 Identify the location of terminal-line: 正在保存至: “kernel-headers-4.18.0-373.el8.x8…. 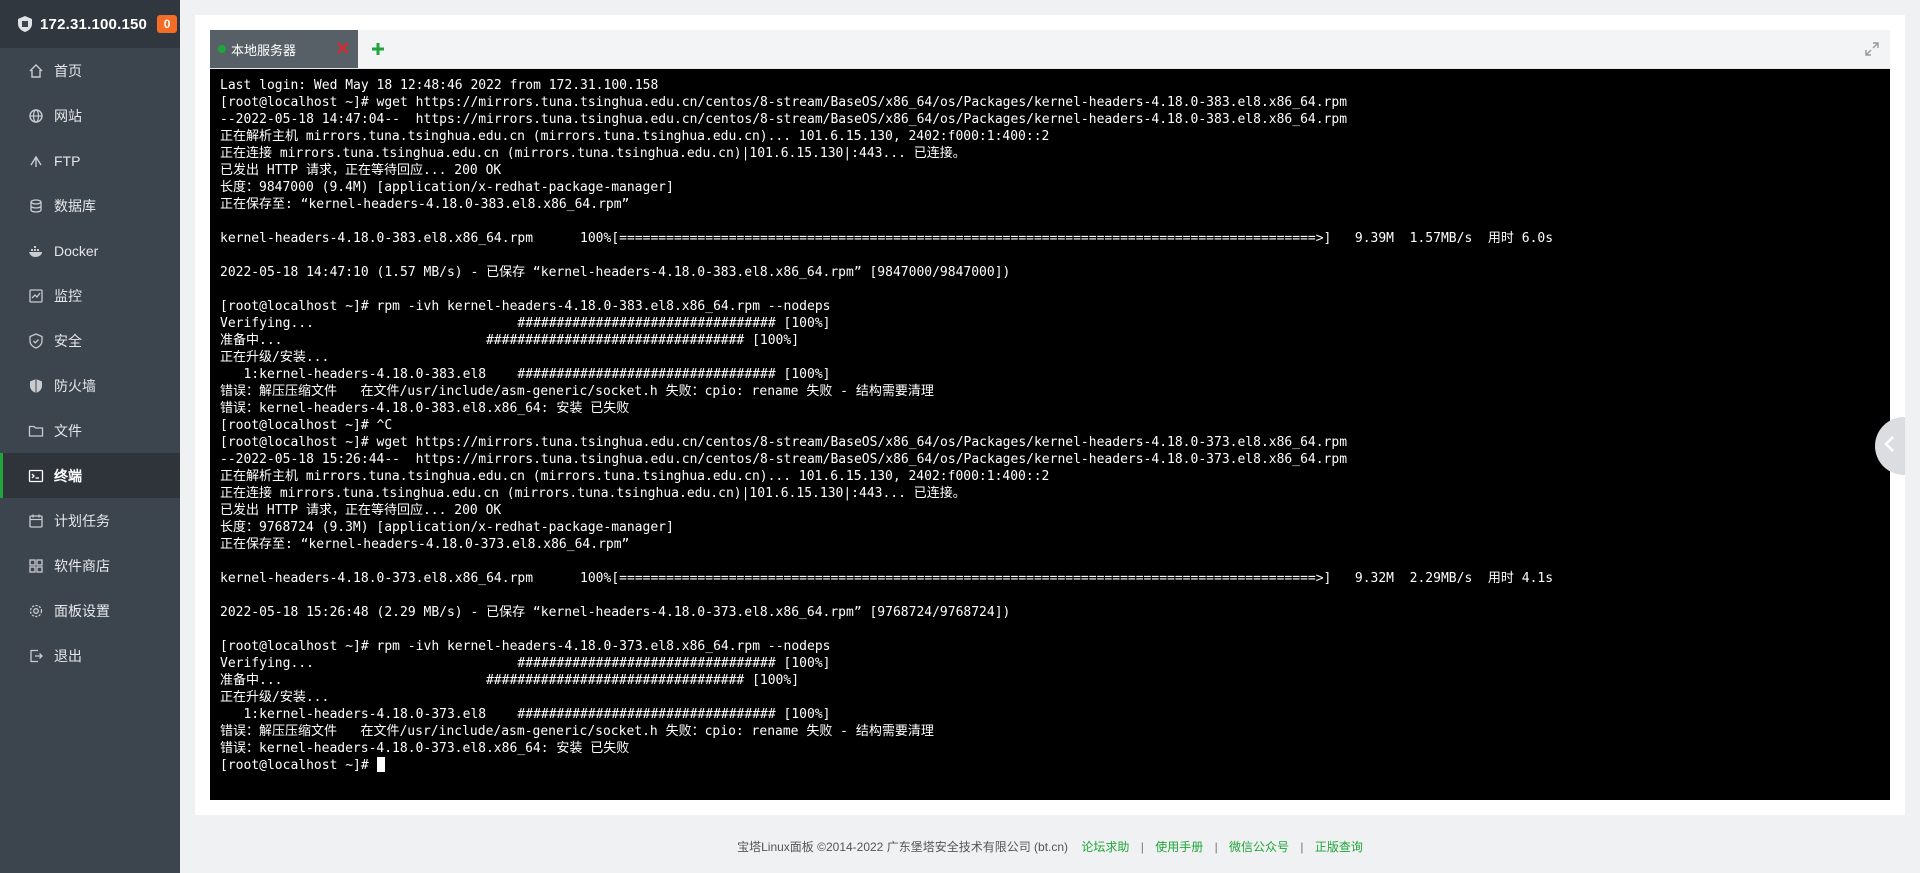
(425, 544).